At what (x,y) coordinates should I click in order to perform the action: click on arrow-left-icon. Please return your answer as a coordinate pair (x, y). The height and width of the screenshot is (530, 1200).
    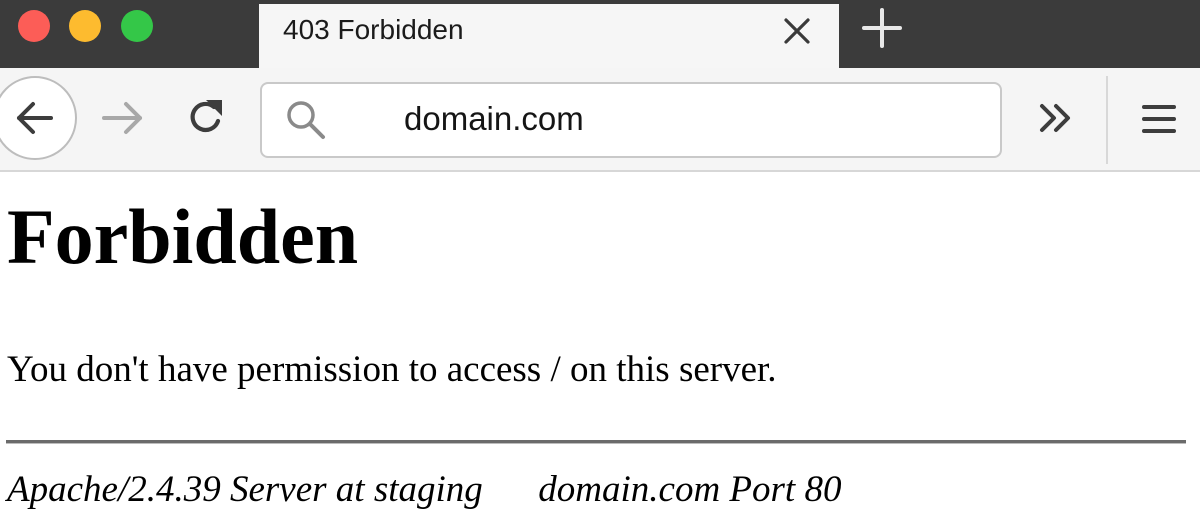
    Looking at the image, I should click on (35, 118).